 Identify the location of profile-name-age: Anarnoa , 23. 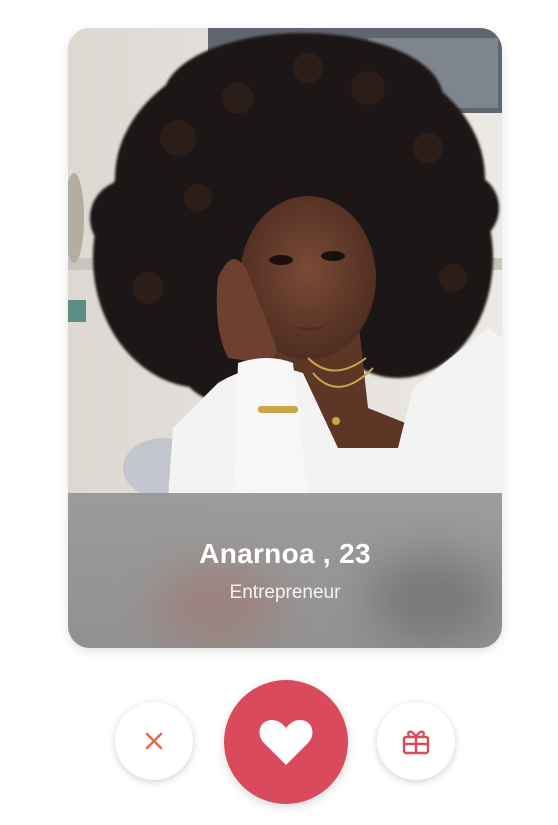
(285, 553).